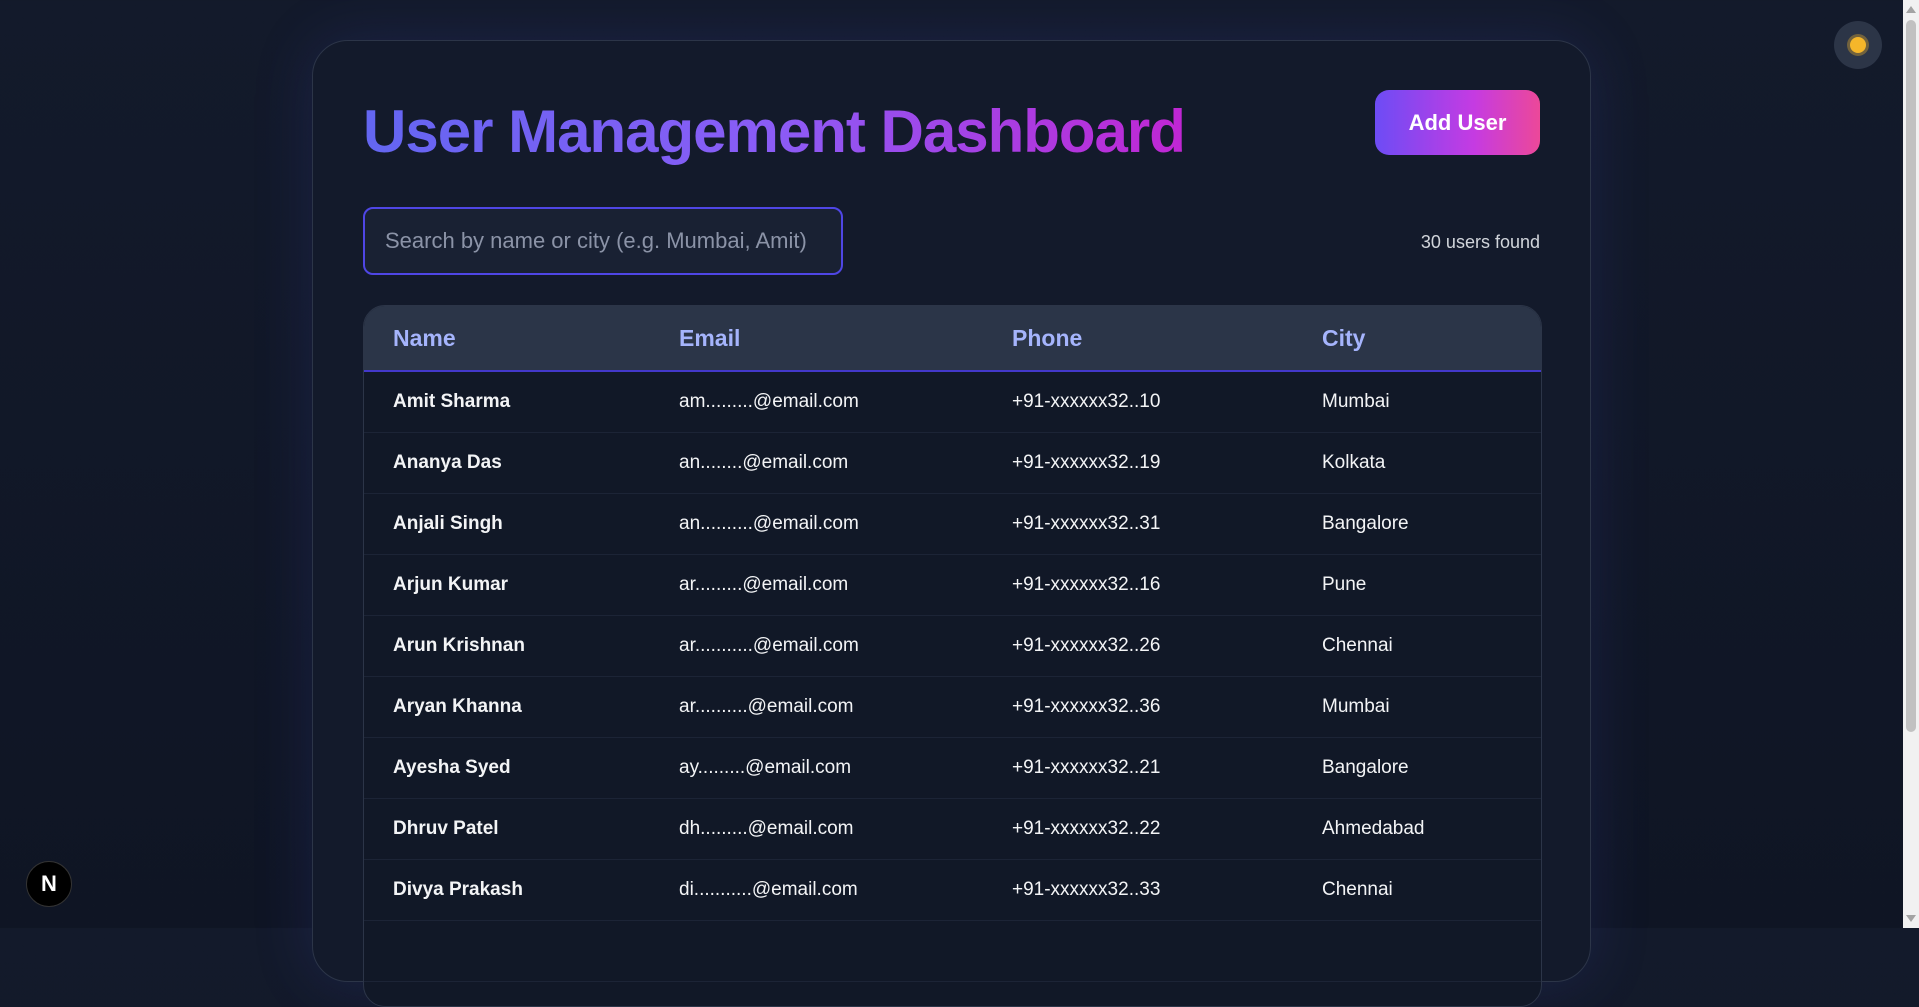  What do you see at coordinates (451, 584) in the screenshot?
I see `user-name: Arjun Kumar` at bounding box center [451, 584].